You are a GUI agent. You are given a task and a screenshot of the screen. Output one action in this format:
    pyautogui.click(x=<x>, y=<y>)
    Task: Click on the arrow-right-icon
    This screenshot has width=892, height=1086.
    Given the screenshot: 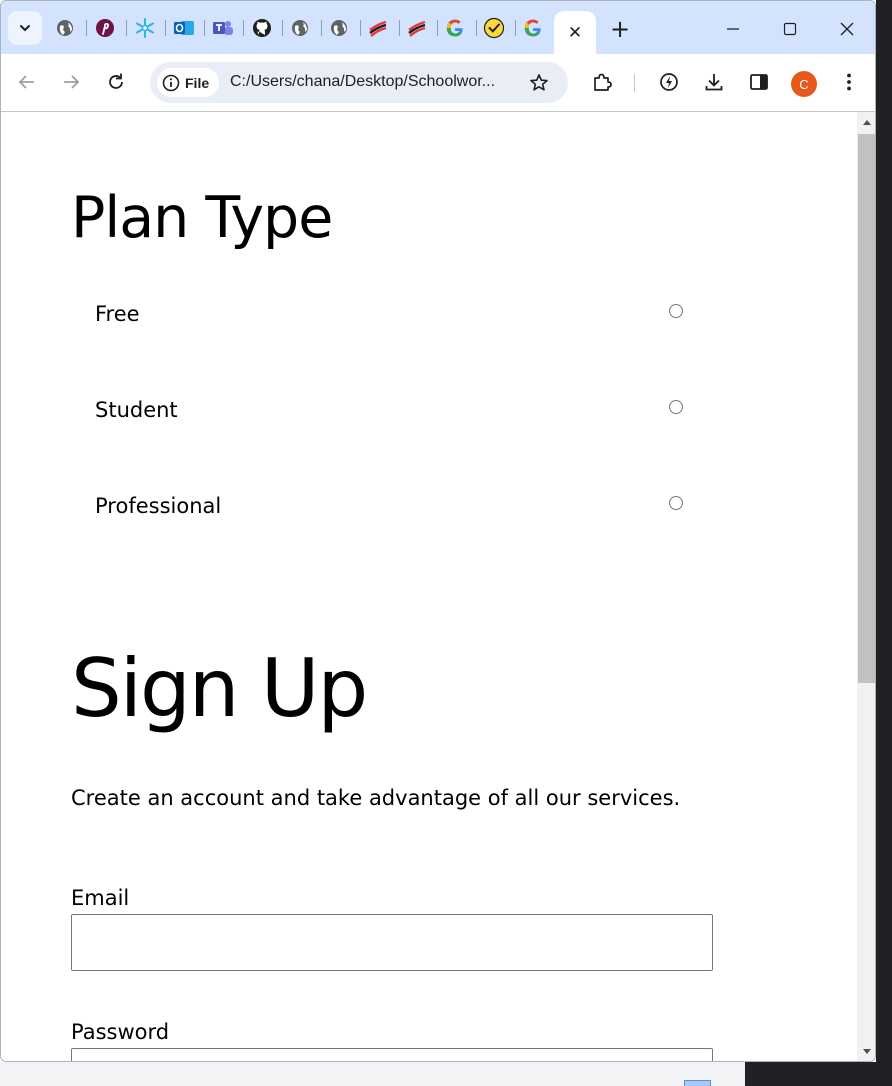 What is the action you would take?
    pyautogui.click(x=72, y=82)
    